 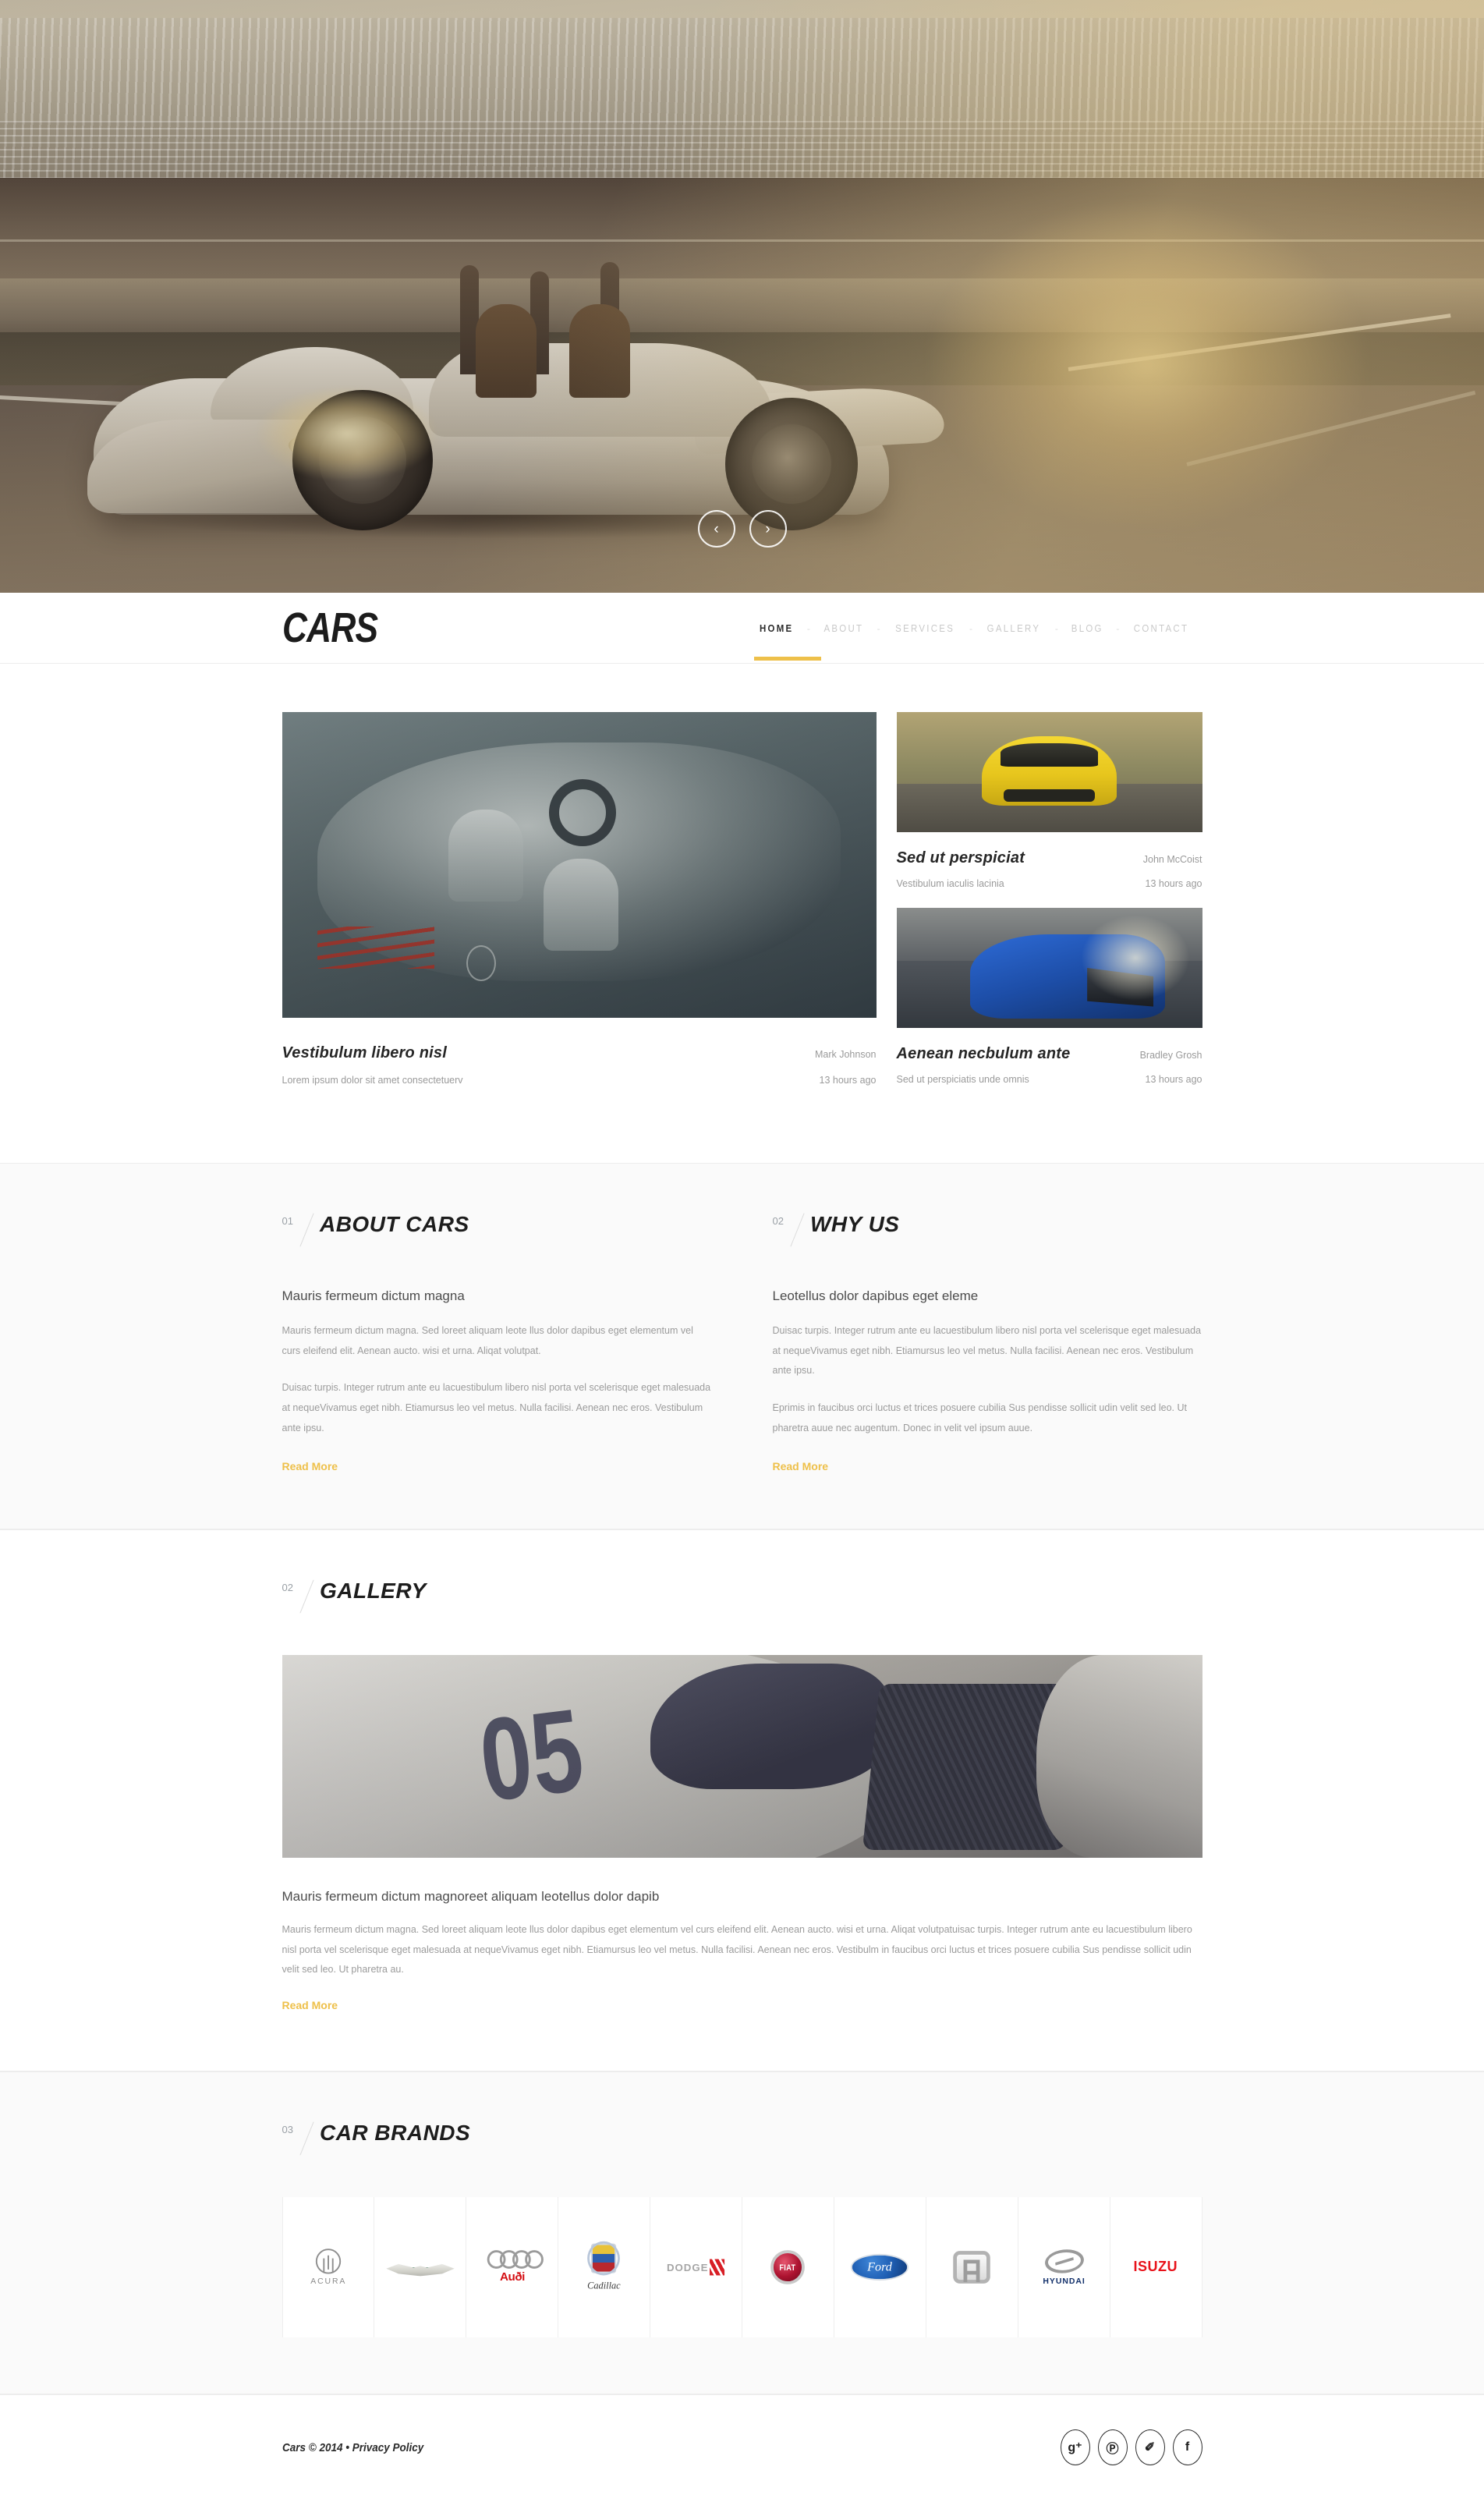 What do you see at coordinates (310, 2005) in the screenshot?
I see `gallery-read-more-link: Read More` at bounding box center [310, 2005].